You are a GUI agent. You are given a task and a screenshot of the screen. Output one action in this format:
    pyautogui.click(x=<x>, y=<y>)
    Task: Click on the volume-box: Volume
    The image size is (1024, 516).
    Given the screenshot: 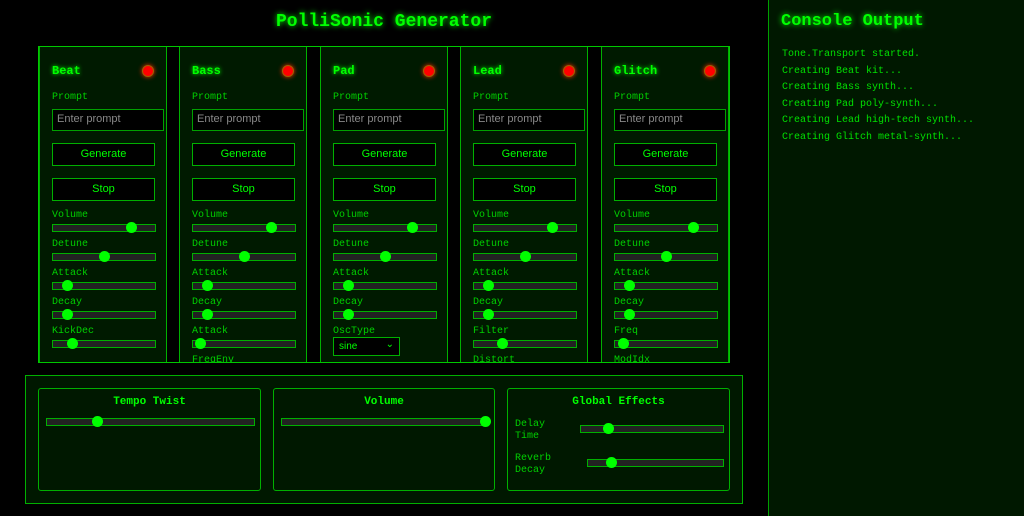 What is the action you would take?
    pyautogui.click(x=384, y=439)
    